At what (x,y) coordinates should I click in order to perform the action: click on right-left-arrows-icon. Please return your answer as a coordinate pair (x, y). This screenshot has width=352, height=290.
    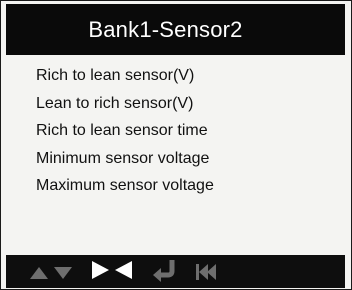
    Looking at the image, I should click on (115, 270).